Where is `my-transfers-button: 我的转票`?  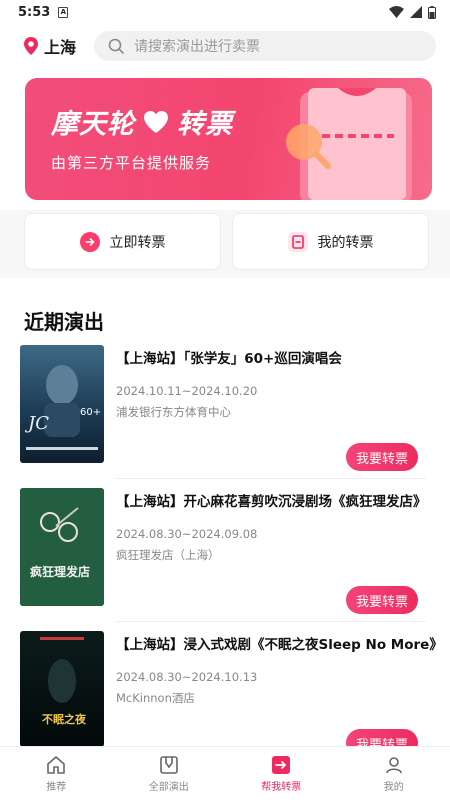 my-transfers-button: 我的转票 is located at coordinates (330, 241).